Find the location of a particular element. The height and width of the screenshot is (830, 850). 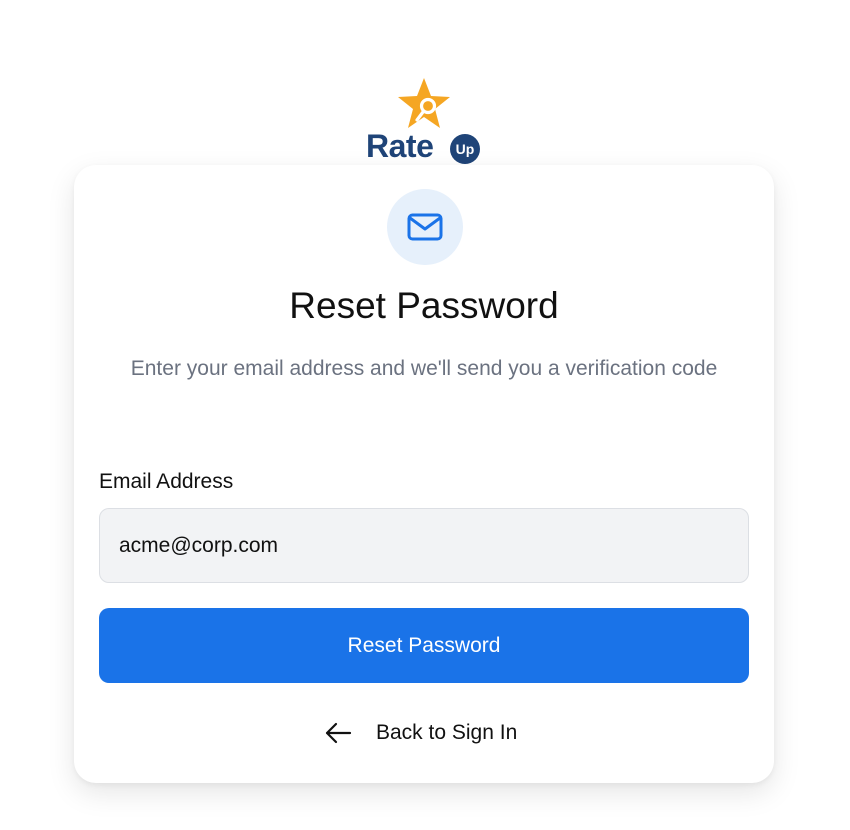

reset-password-button: Reset Password is located at coordinates (424, 645).